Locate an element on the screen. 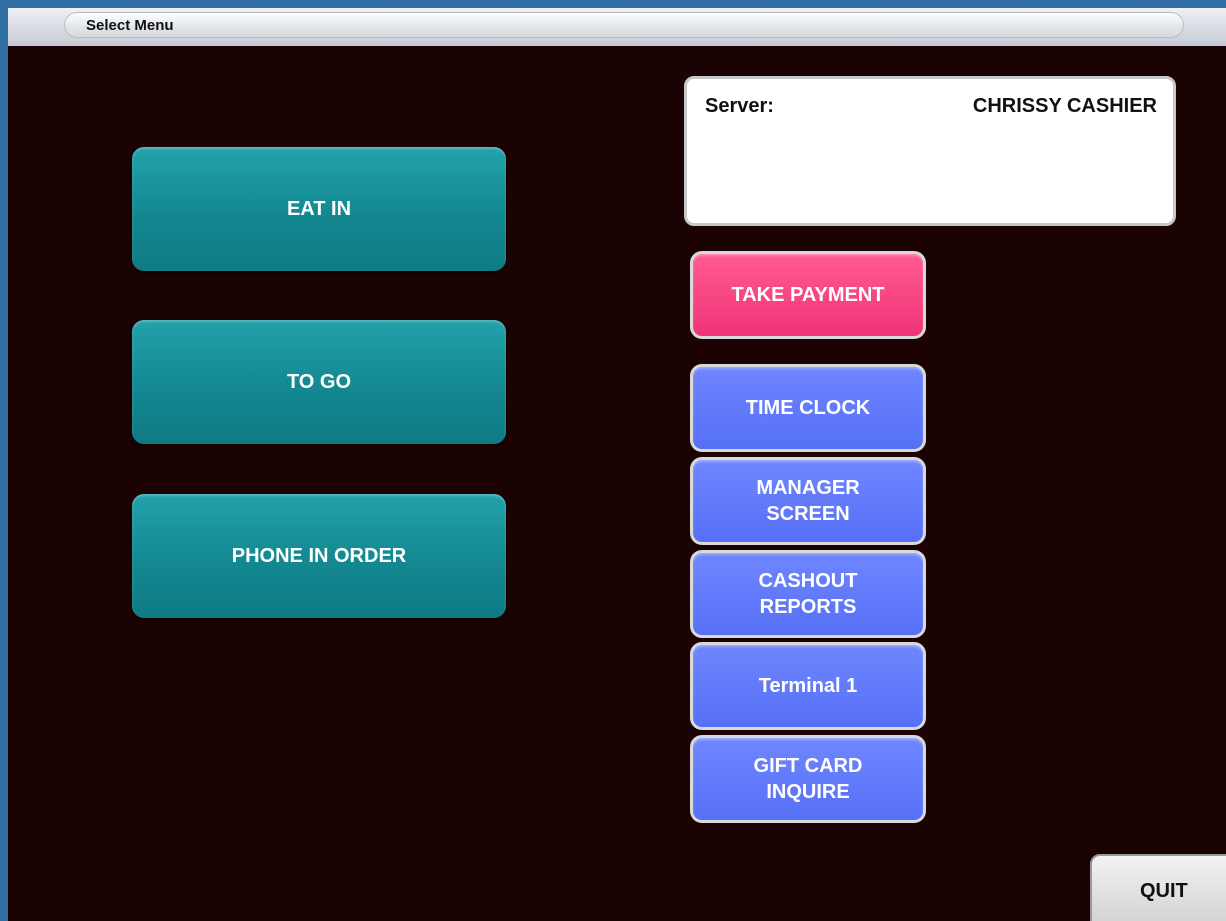 Image resolution: width=1226 pixels, height=921 pixels. server-name: CHRISSY CASHIER is located at coordinates (1064, 106).